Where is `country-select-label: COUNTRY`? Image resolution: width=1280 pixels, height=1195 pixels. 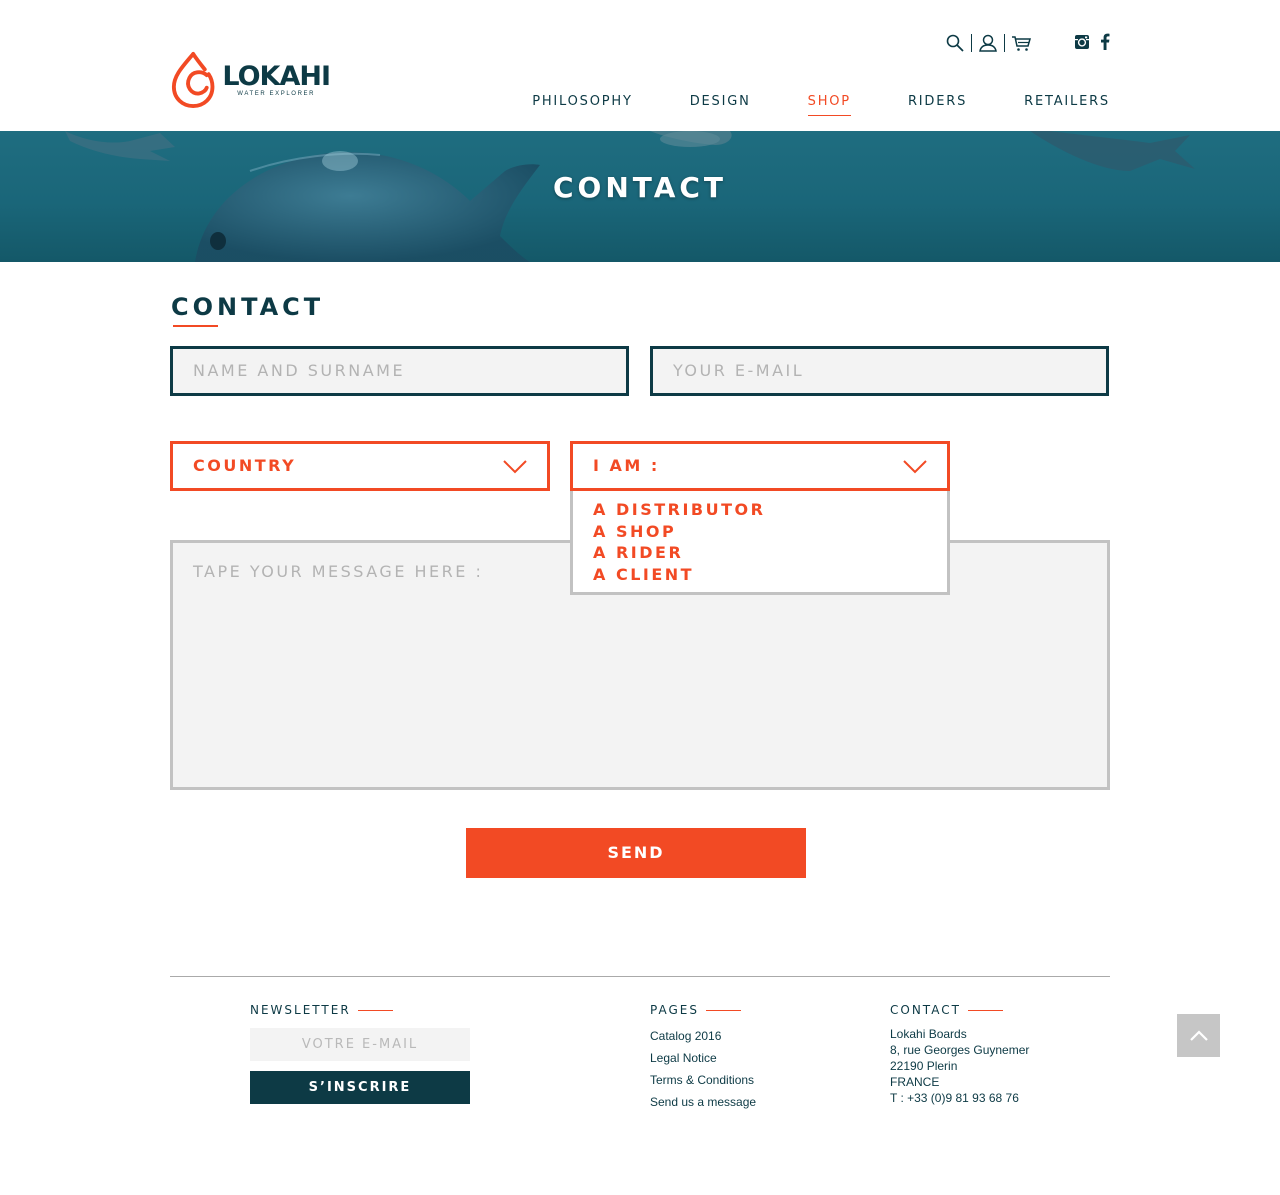 country-select-label: COUNTRY is located at coordinates (245, 465).